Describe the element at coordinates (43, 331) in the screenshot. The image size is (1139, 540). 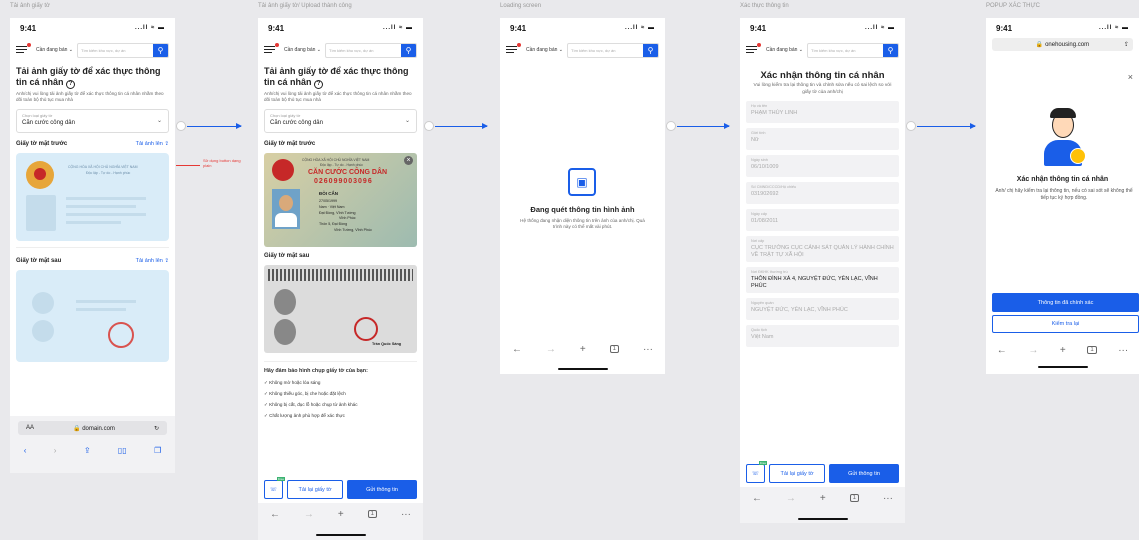
I see `fingerprint-icon` at that location.